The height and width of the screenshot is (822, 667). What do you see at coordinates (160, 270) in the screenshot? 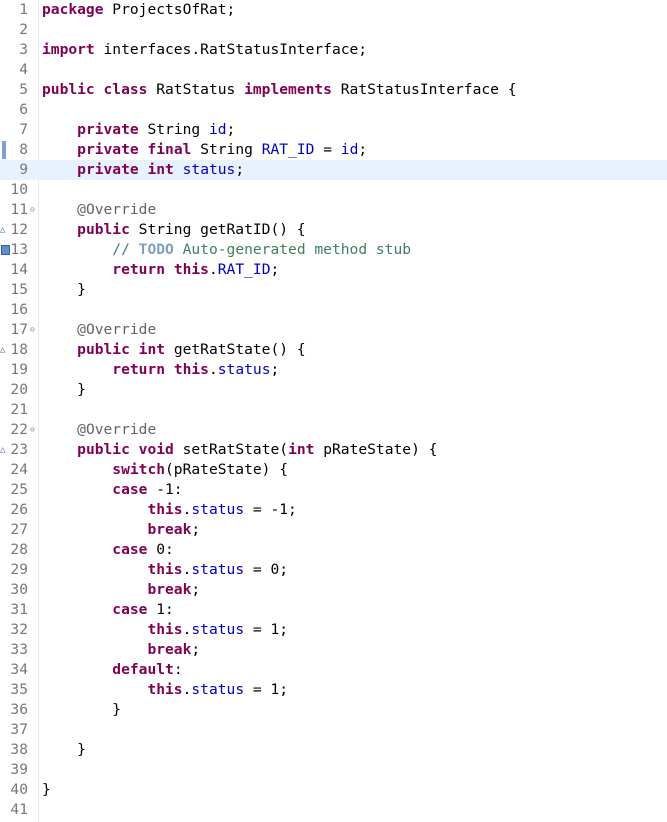
I see `code-text-line: return this.RAT_ID;` at bounding box center [160, 270].